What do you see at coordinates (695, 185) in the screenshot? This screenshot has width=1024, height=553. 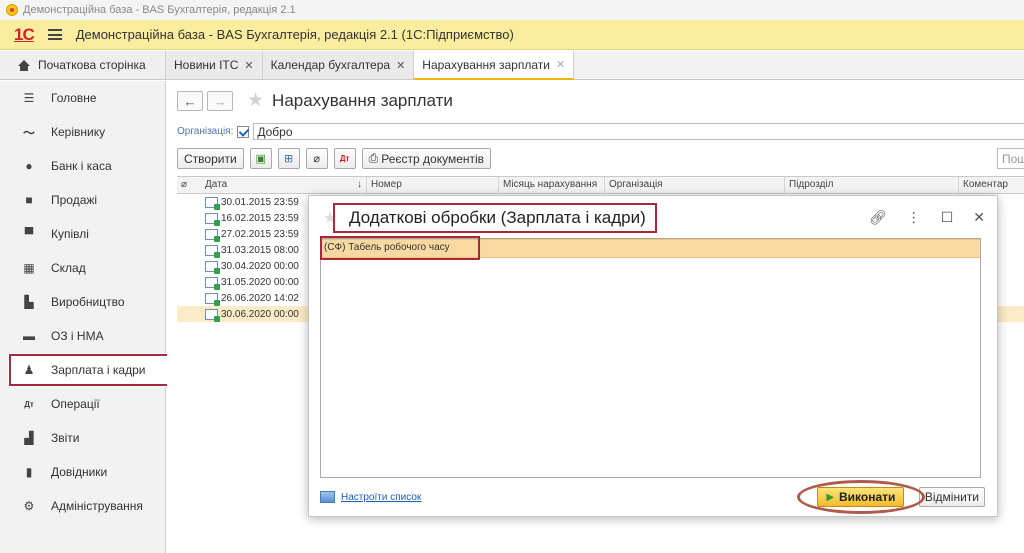 I see `column-organization: Організація` at bounding box center [695, 185].